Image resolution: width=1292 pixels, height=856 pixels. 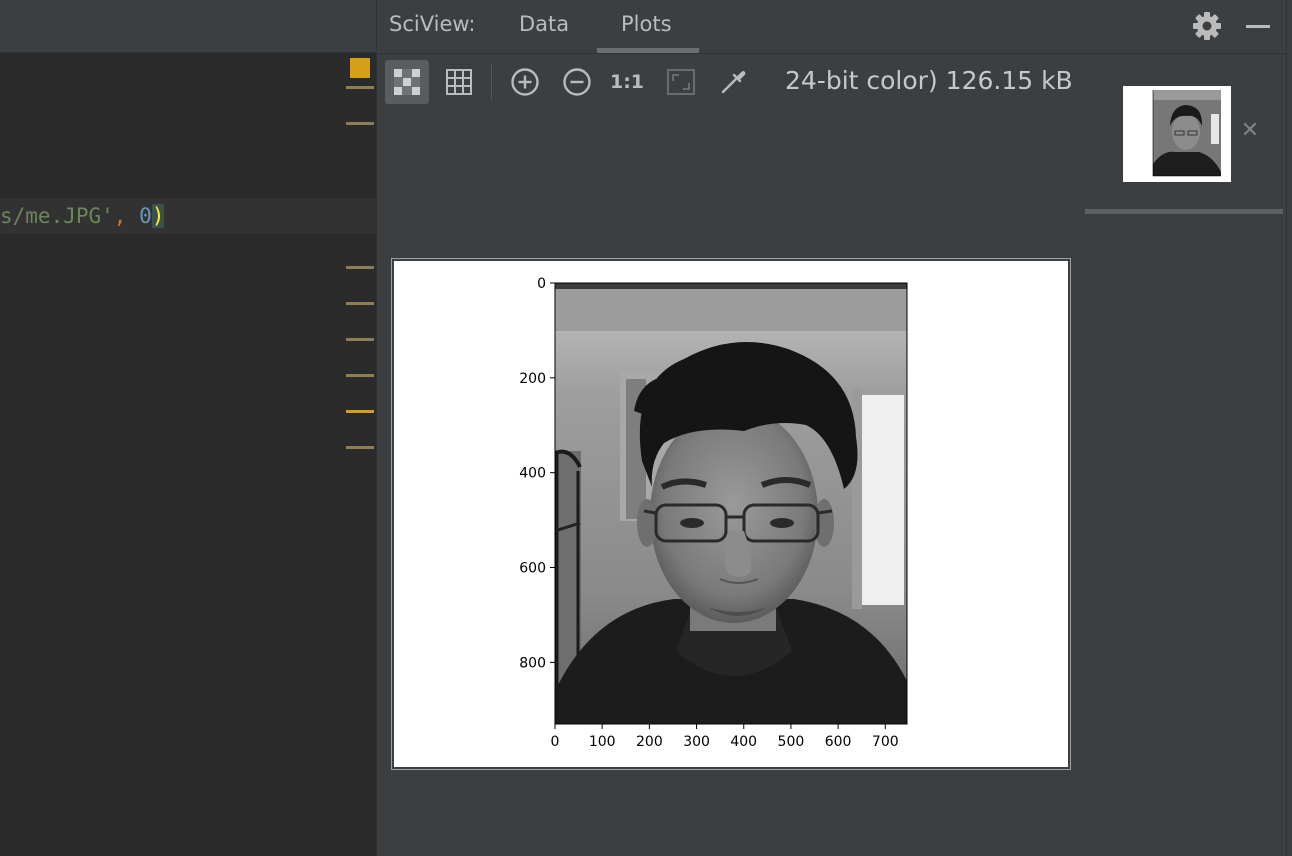 I want to click on eyedropper-icon, so click(x=733, y=82).